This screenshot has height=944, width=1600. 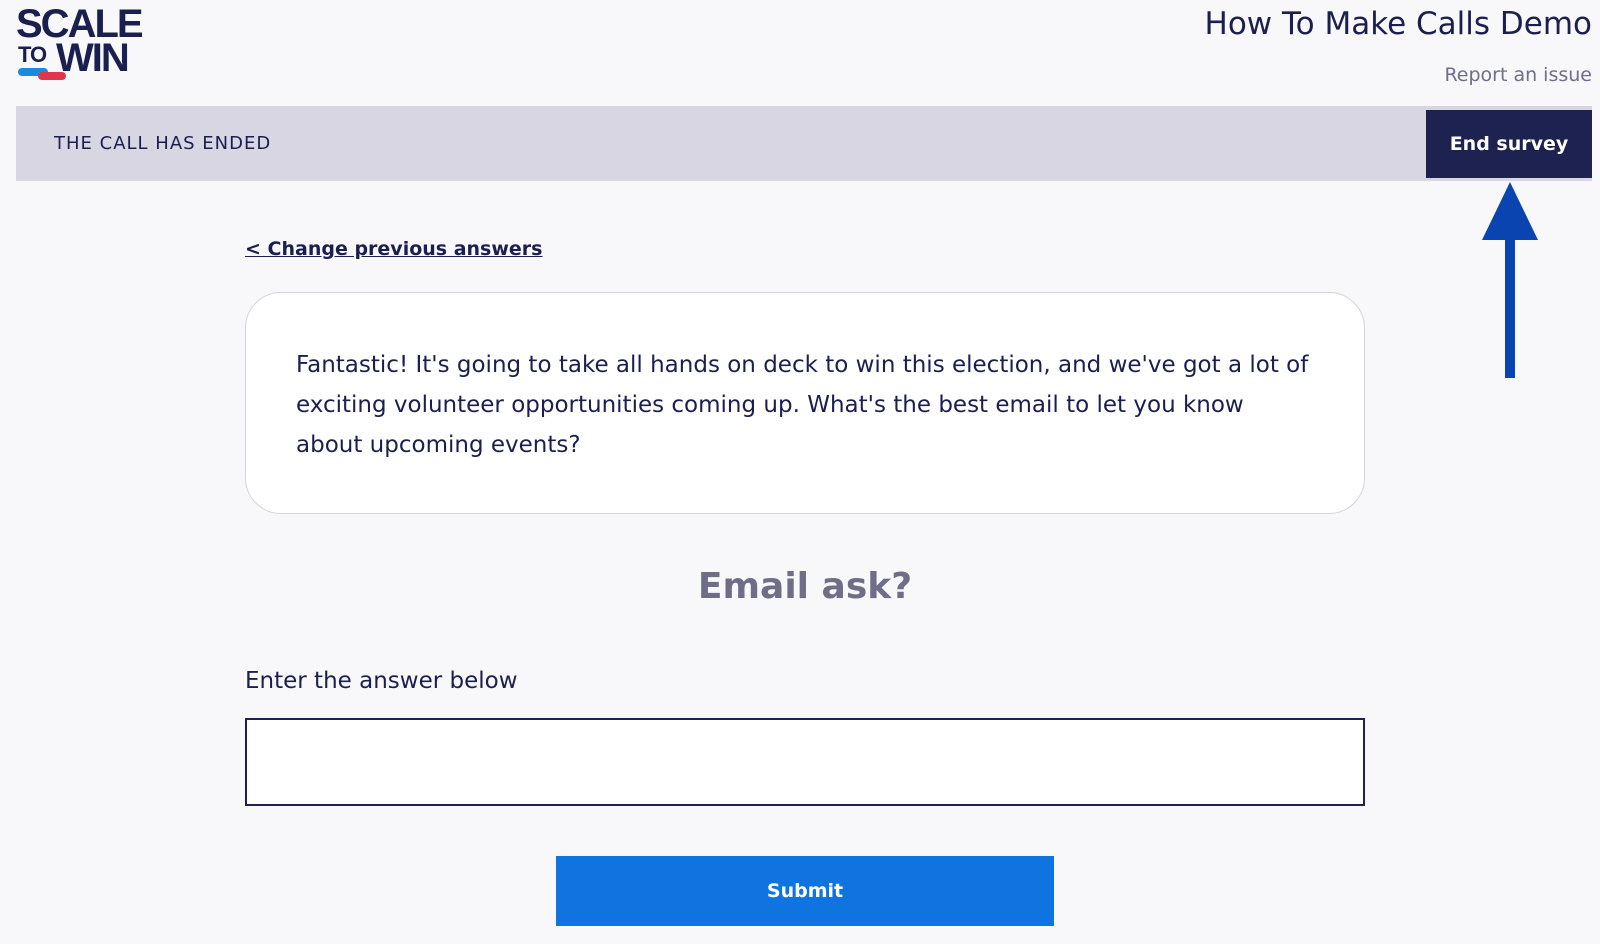 I want to click on answer-label: Enter the answer below, so click(x=381, y=681).